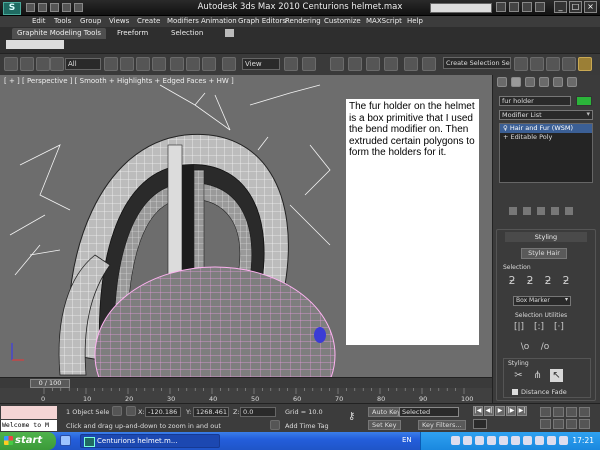 Image resolution: width=600 pixels, height=450 pixels. What do you see at coordinates (559, 327) in the screenshot?
I see `expand-selection-icon: [·]` at bounding box center [559, 327].